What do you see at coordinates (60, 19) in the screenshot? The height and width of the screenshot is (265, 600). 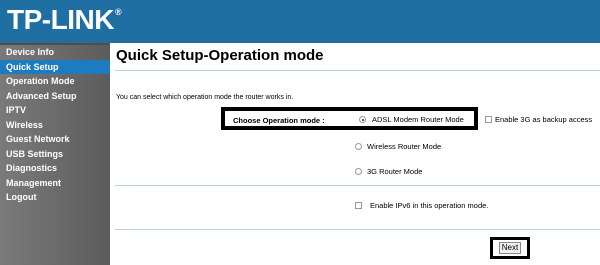 I see `logo-text: TP-LINK` at bounding box center [60, 19].